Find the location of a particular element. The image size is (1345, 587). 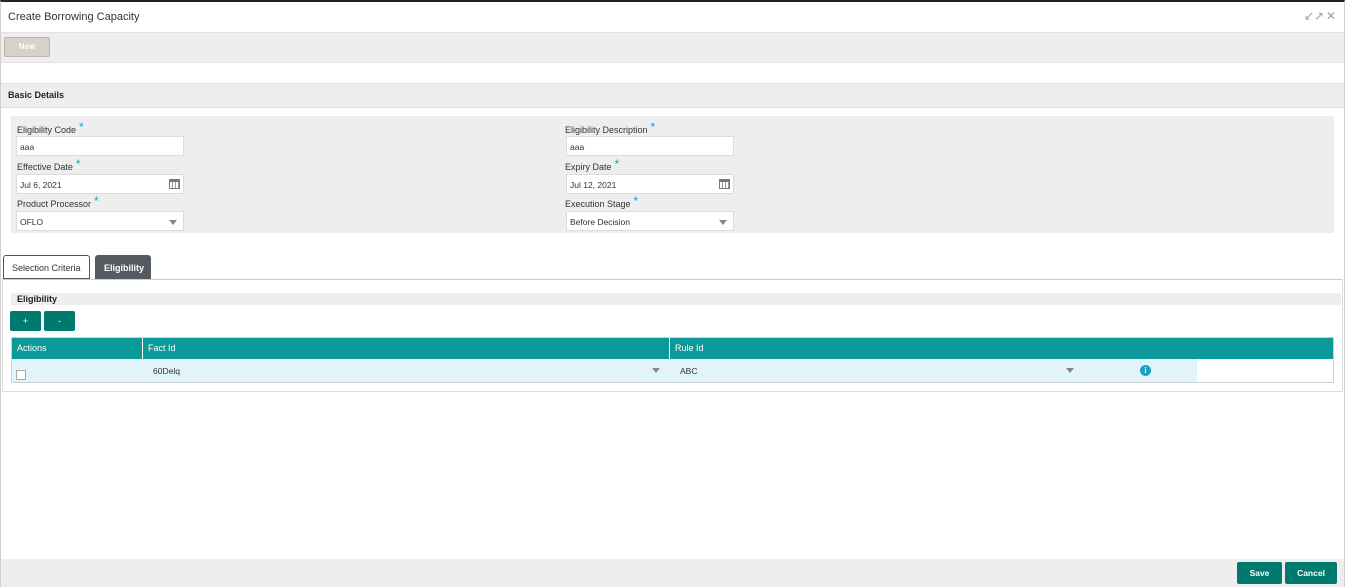

add-row-button: + is located at coordinates (25, 321).